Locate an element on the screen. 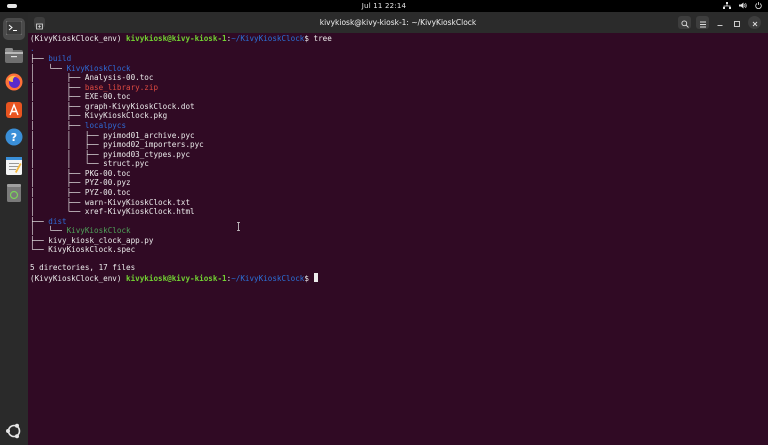 The height and width of the screenshot is (445, 768). tree-line: │ │ └── struct.pyc is located at coordinates (89, 164).